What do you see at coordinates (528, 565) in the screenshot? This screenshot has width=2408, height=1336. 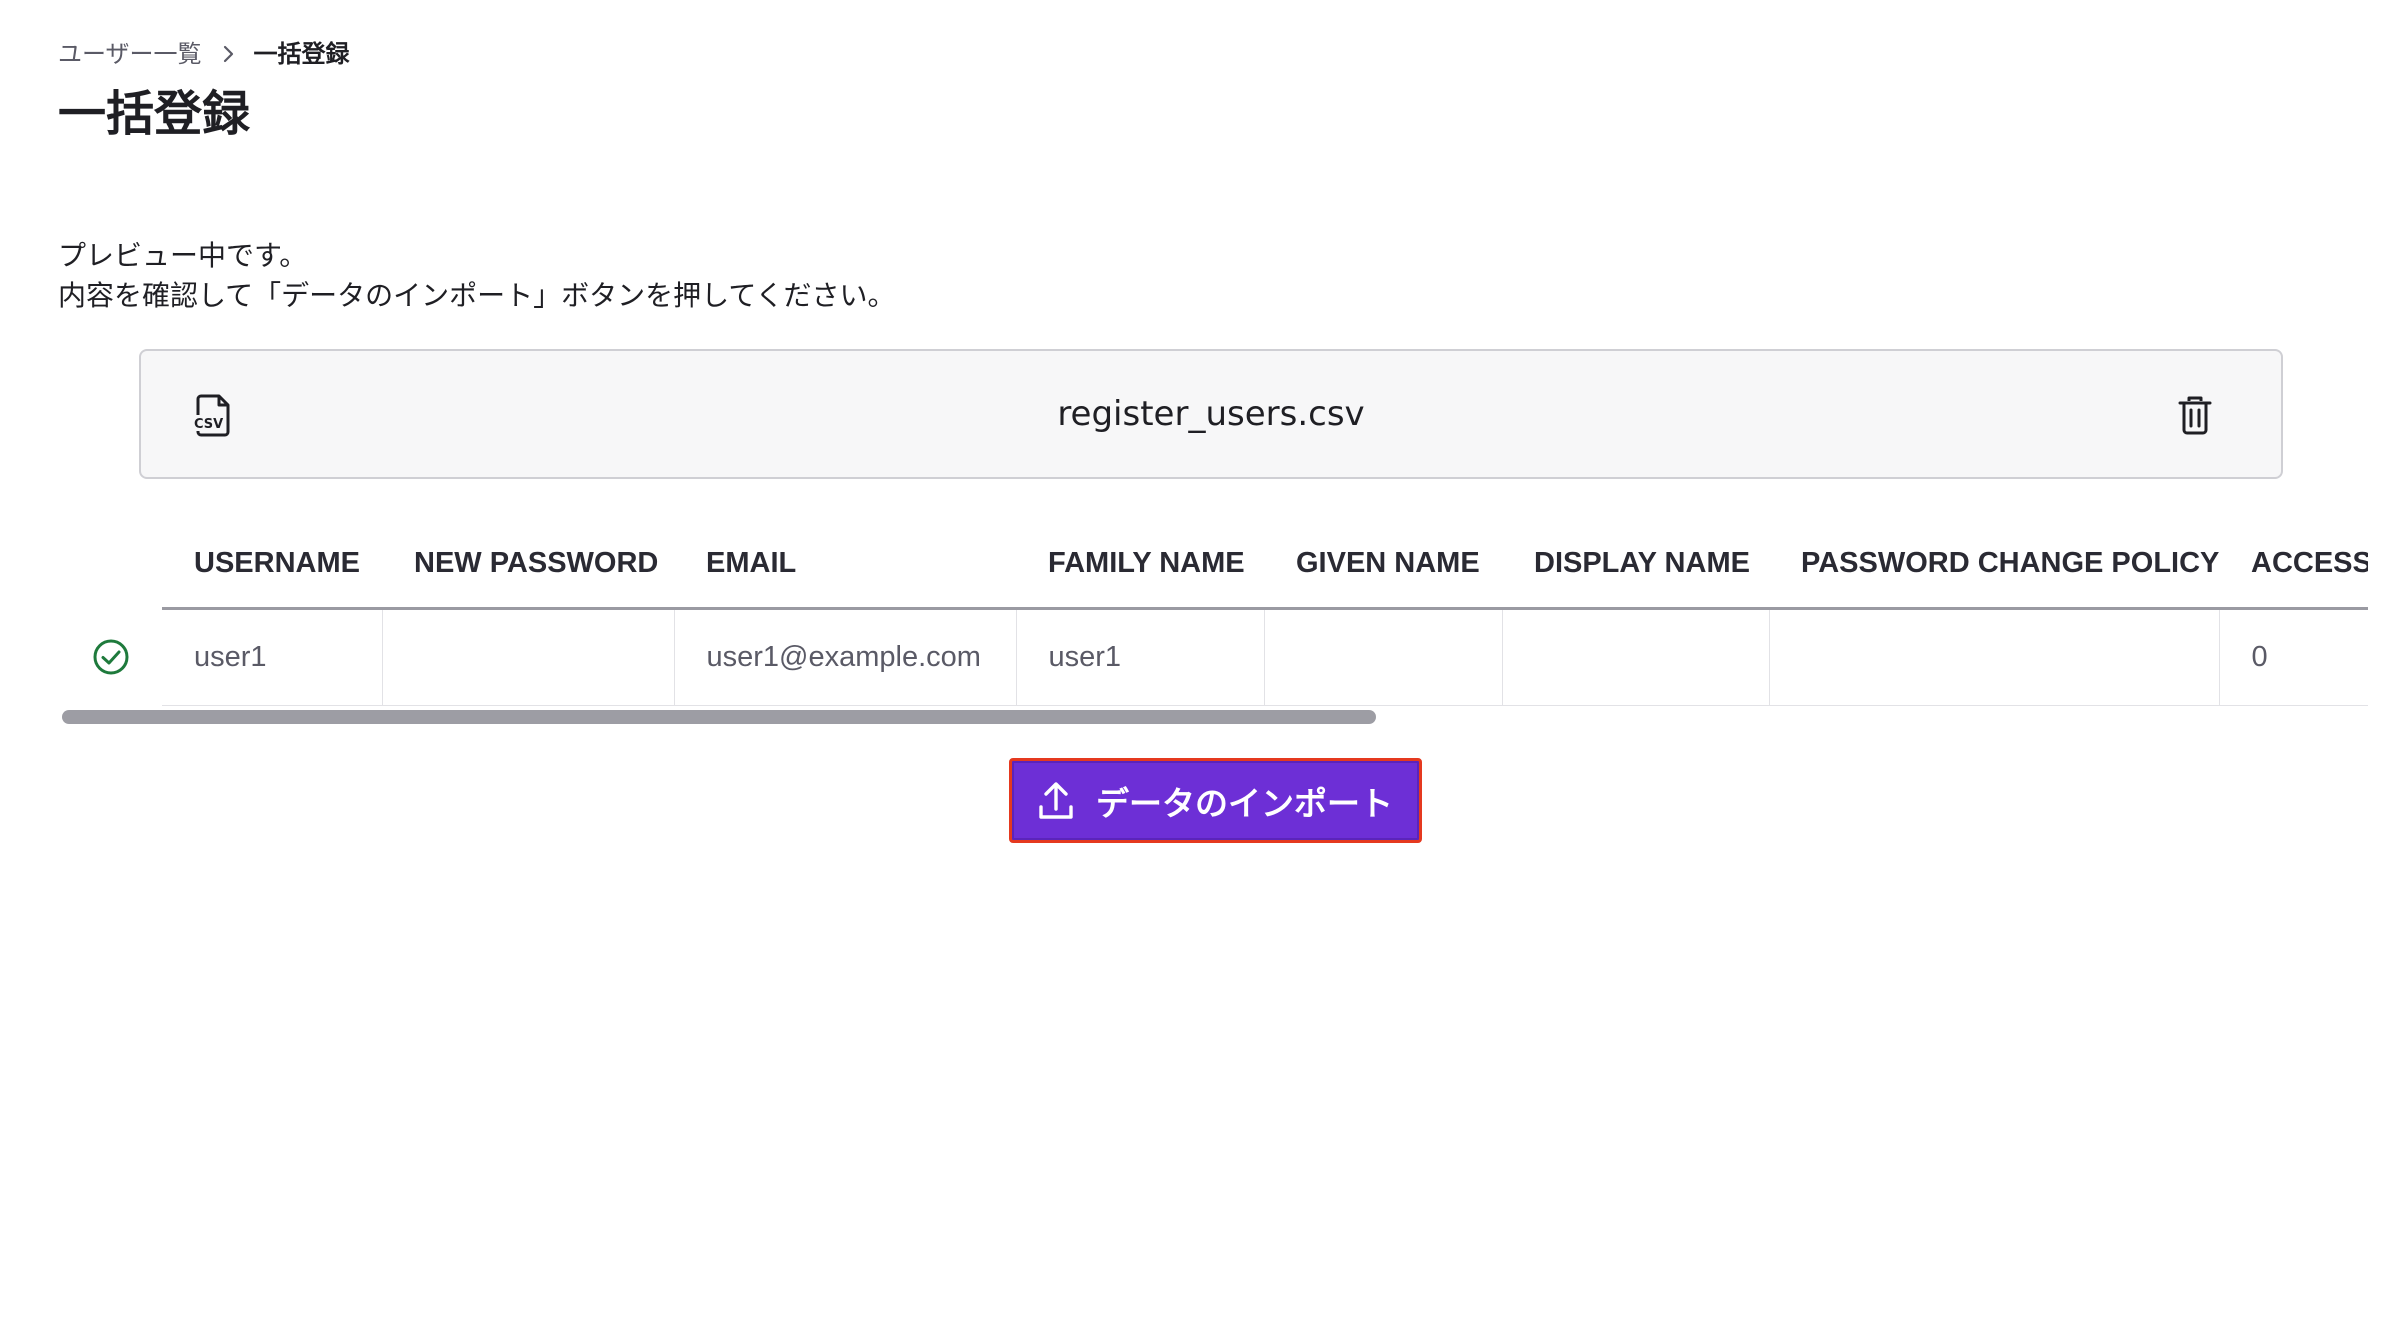 I see `column-header-new-password: NEW PASSWORD` at bounding box center [528, 565].